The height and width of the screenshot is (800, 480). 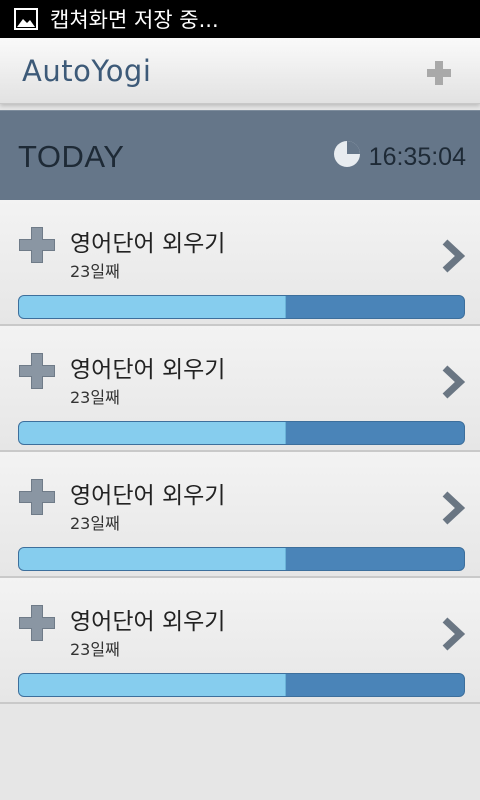 What do you see at coordinates (87, 70) in the screenshot?
I see `app-logo: AutoYogi` at bounding box center [87, 70].